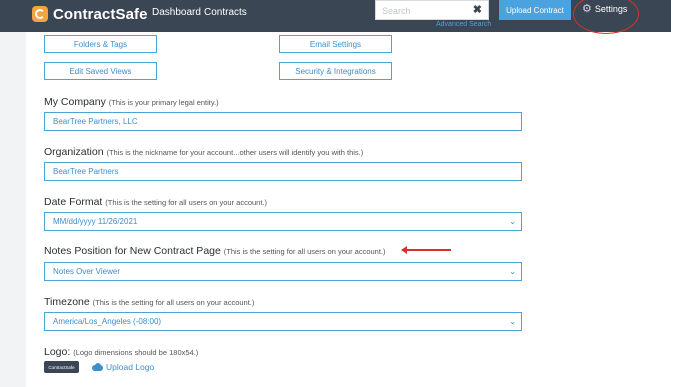  Describe the element at coordinates (61, 367) in the screenshot. I see `current-logo-thumbnail: ContractSafe` at that location.